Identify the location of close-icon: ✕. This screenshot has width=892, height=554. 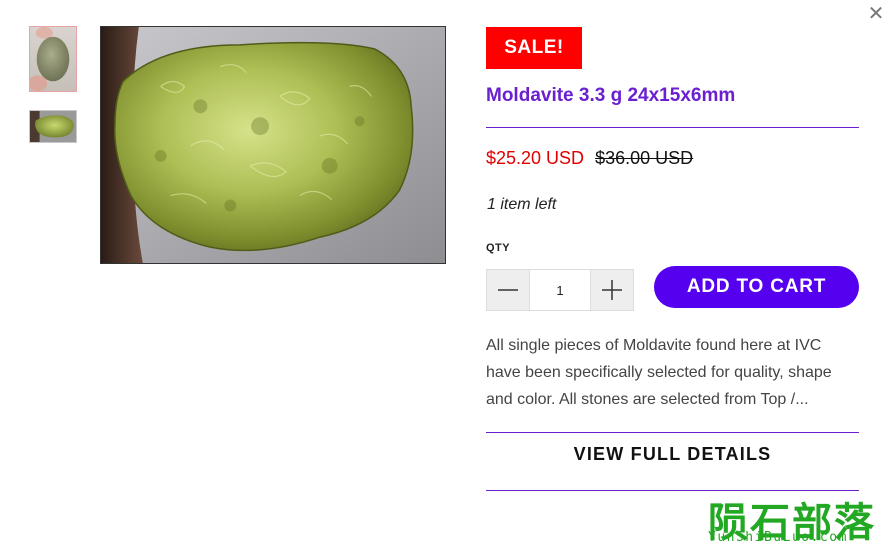
(876, 14).